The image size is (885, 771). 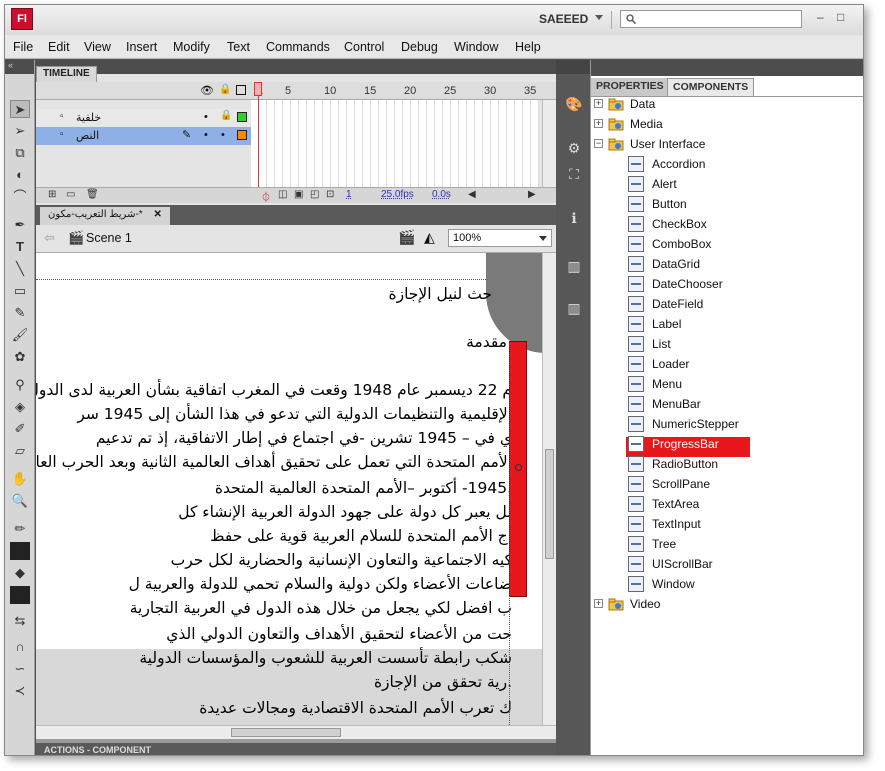 I want to click on back-arrow-icon: ⇦, so click(x=49, y=238).